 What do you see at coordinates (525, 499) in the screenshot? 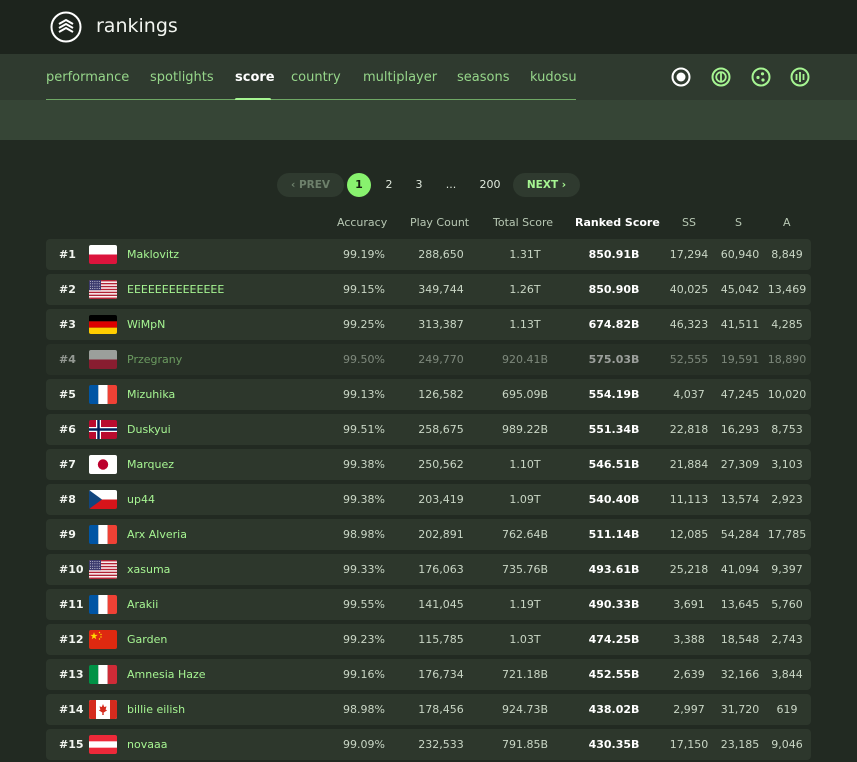
I see `total-score-cell: 1.09T` at bounding box center [525, 499].